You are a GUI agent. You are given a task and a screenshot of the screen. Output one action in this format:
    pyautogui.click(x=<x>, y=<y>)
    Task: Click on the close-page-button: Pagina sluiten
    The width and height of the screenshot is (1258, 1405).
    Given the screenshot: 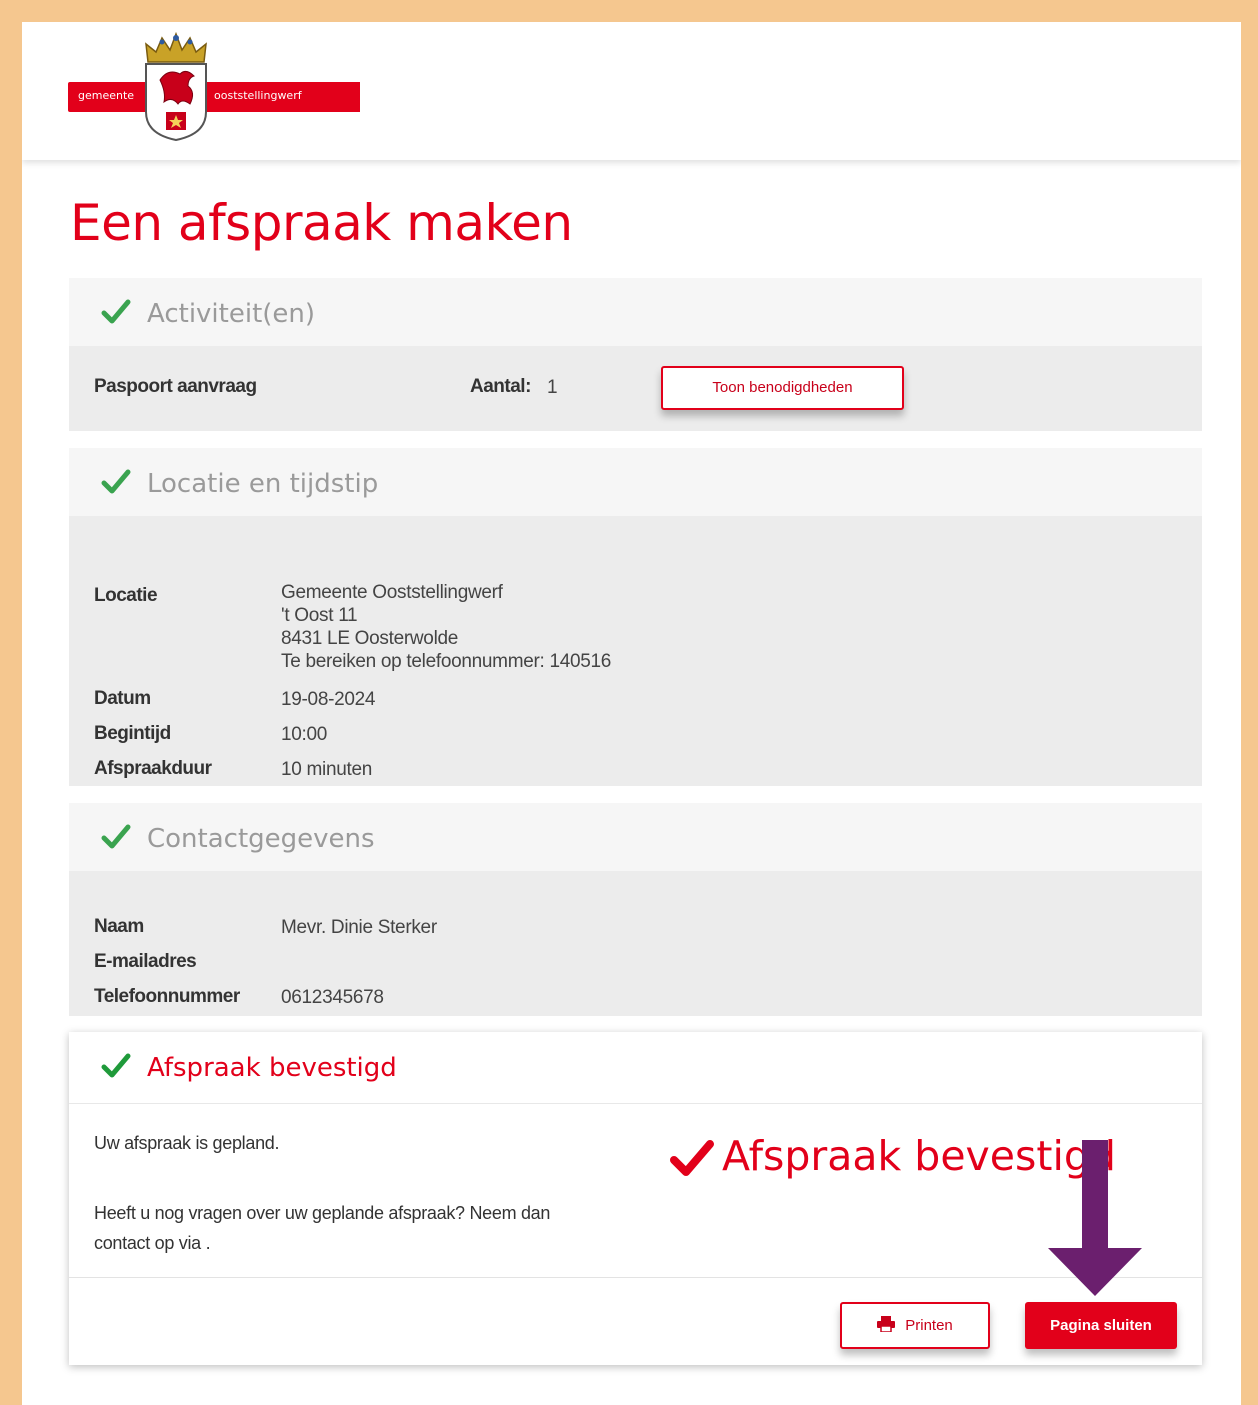 What is the action you would take?
    pyautogui.click(x=1101, y=1325)
    